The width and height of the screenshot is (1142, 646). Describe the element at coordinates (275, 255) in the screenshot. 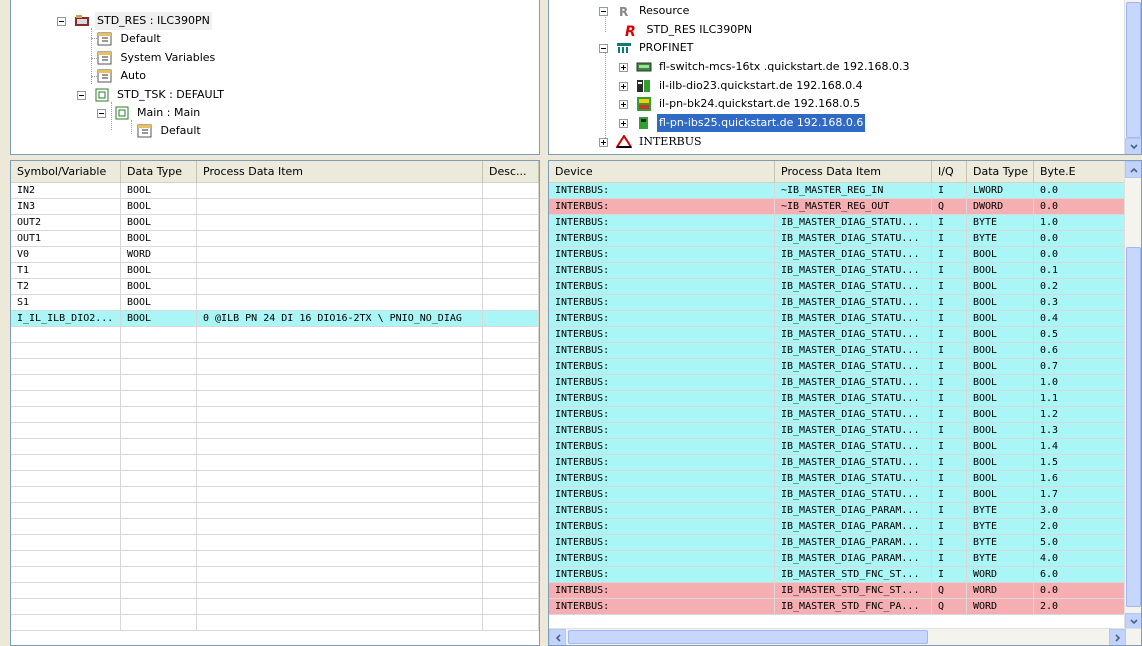

I see `table-row: V0 WORD` at that location.